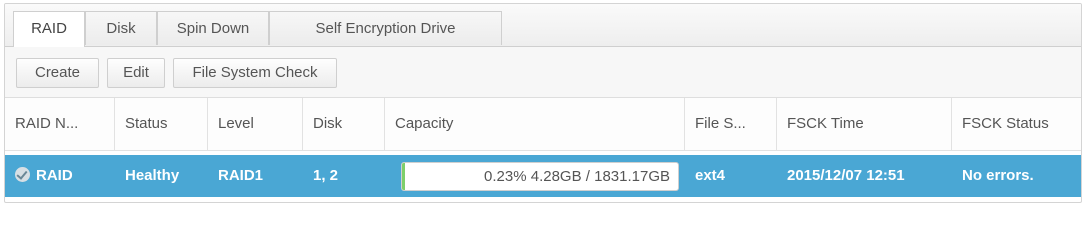  I want to click on header-capacity: Capacity, so click(535, 124).